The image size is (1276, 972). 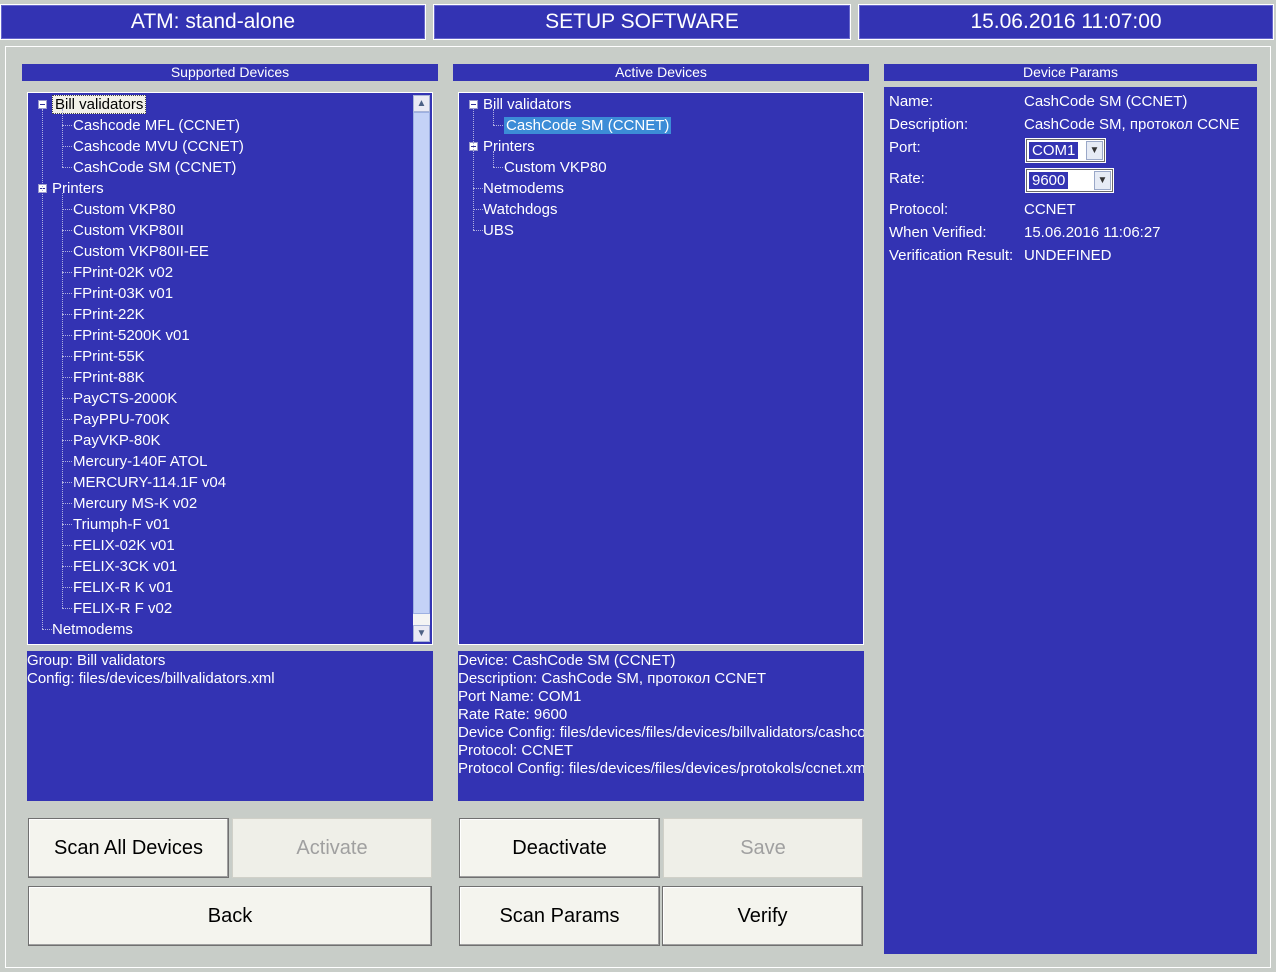 I want to click on port-select: COM1 ▼, so click(x=1065, y=150).